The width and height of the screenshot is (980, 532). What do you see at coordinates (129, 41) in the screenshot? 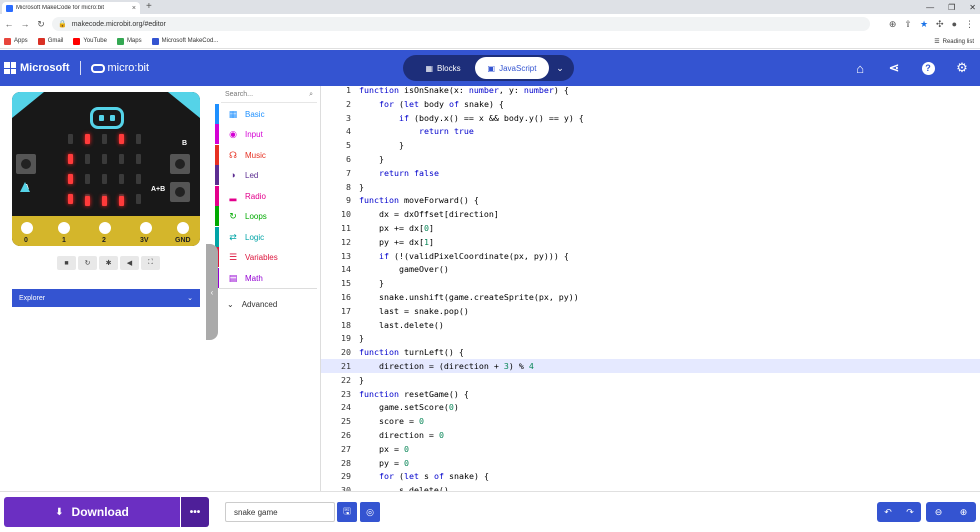
I see `bookmark-maps: Maps` at bounding box center [129, 41].